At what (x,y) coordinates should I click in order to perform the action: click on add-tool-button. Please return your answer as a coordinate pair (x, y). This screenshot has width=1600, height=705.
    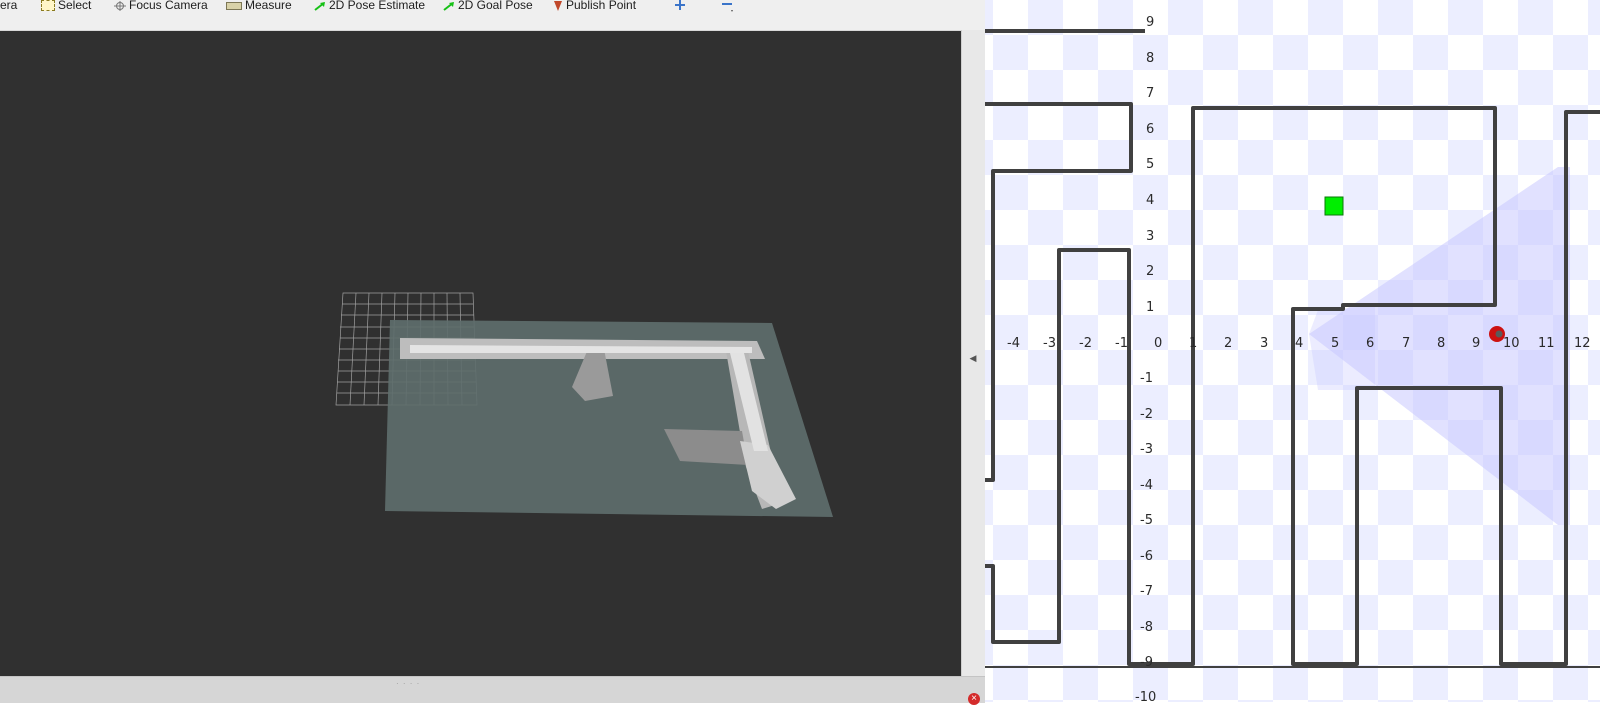
    Looking at the image, I should click on (681, 7).